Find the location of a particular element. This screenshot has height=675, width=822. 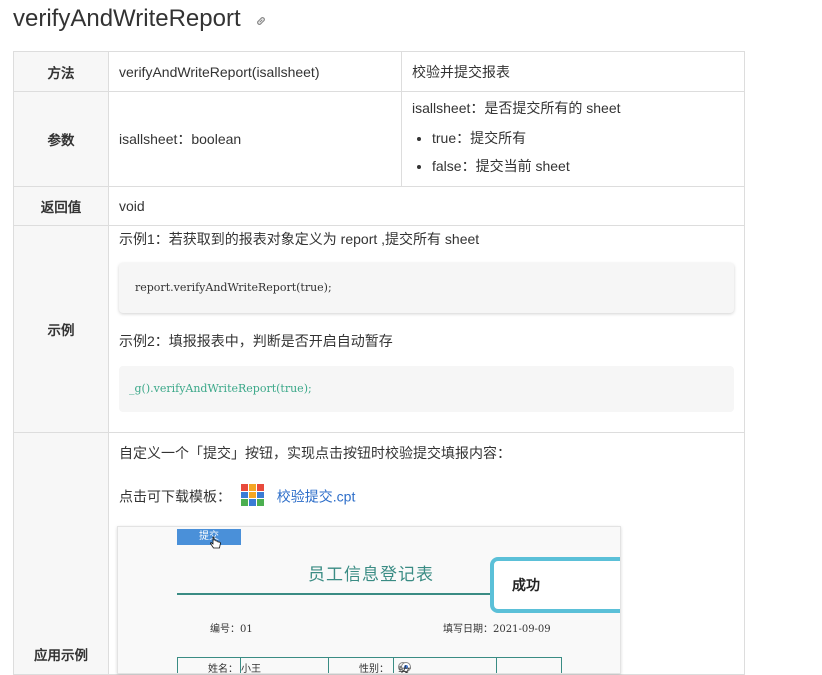

method-desc: 校验并提交报表 is located at coordinates (573, 71).